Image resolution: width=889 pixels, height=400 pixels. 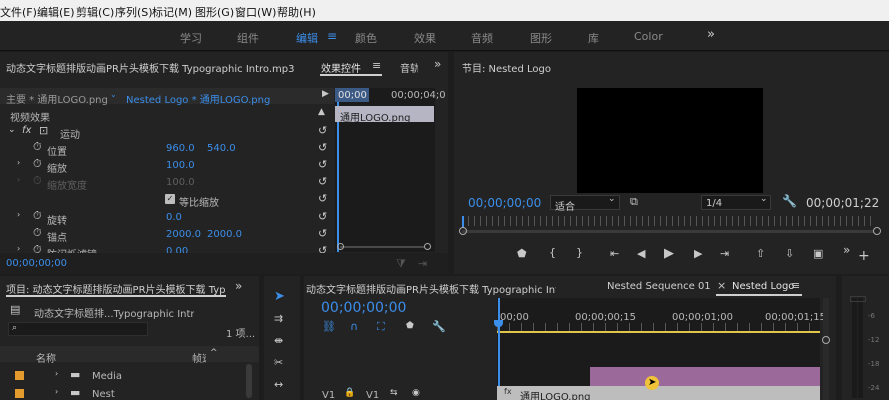 I want to click on transform-icon: ⊡, so click(x=43, y=130).